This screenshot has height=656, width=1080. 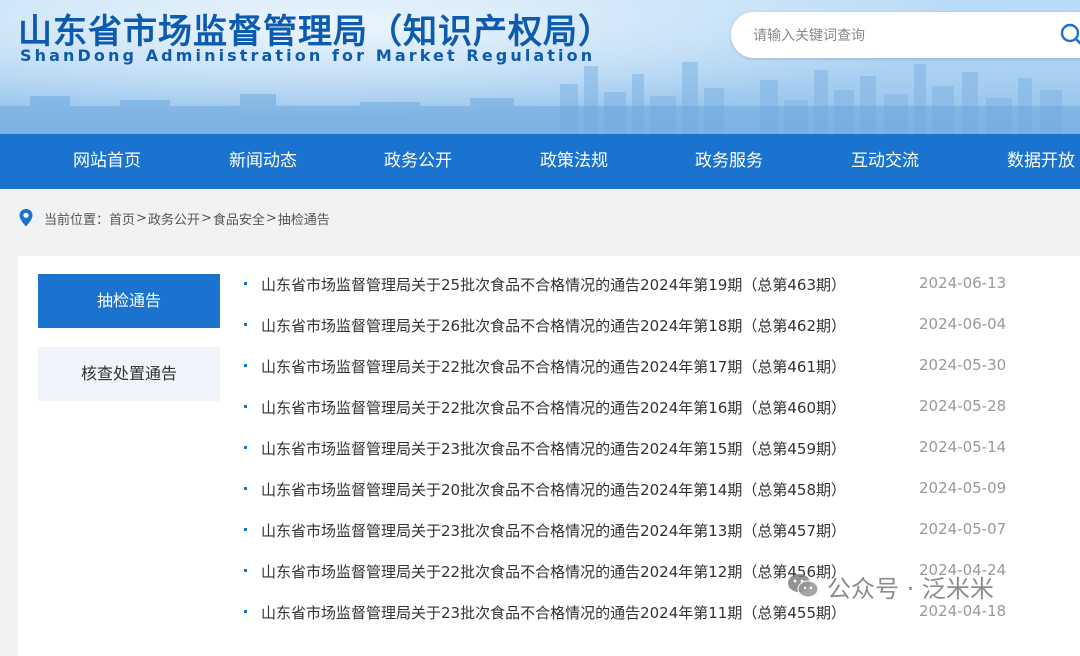 What do you see at coordinates (26, 218) in the screenshot?
I see `location-pin-icon` at bounding box center [26, 218].